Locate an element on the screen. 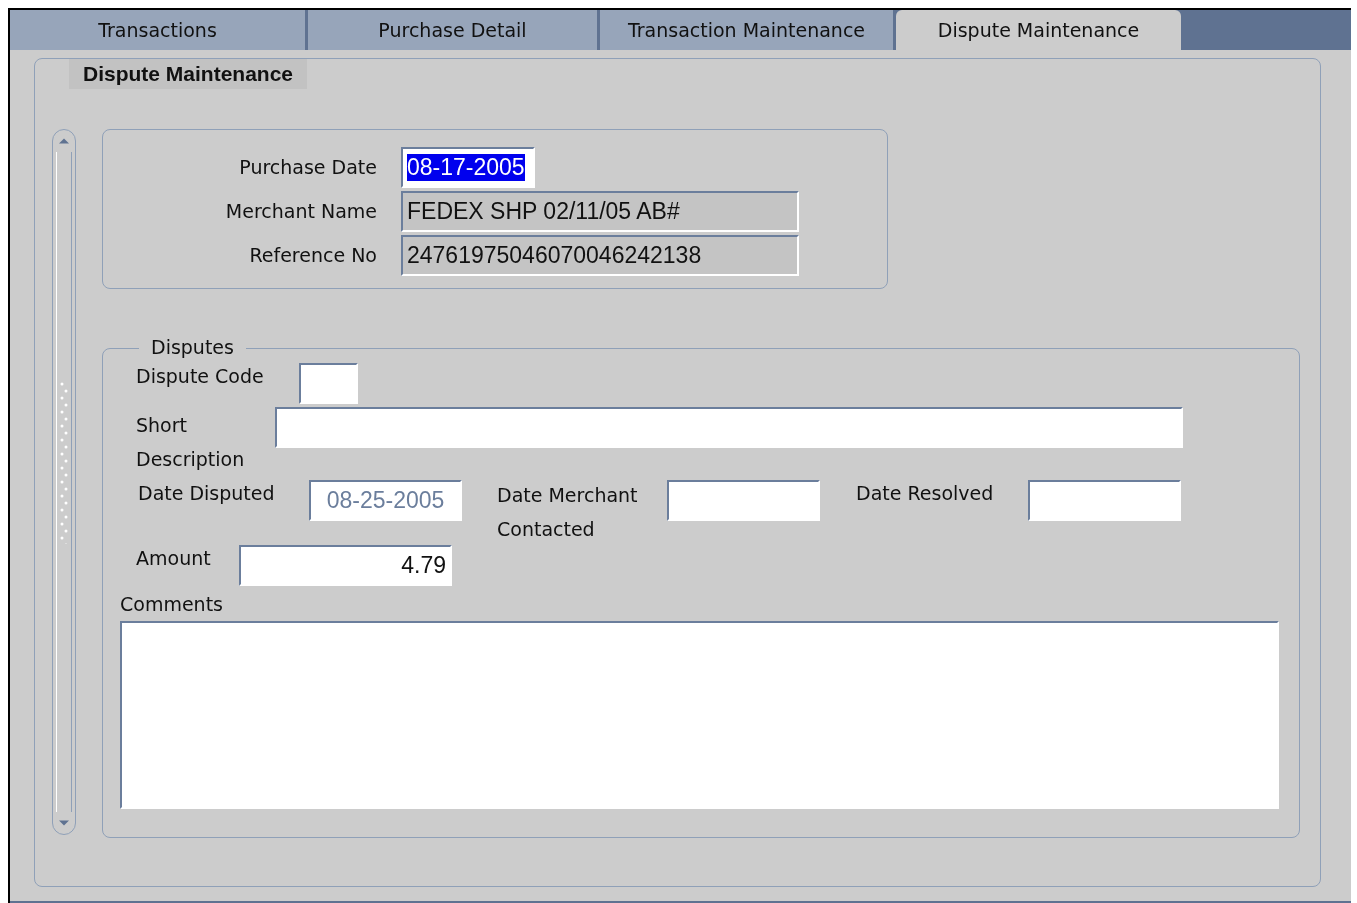 This screenshot has height=903, width=1357. field-label: Date Disputed is located at coordinates (207, 492).